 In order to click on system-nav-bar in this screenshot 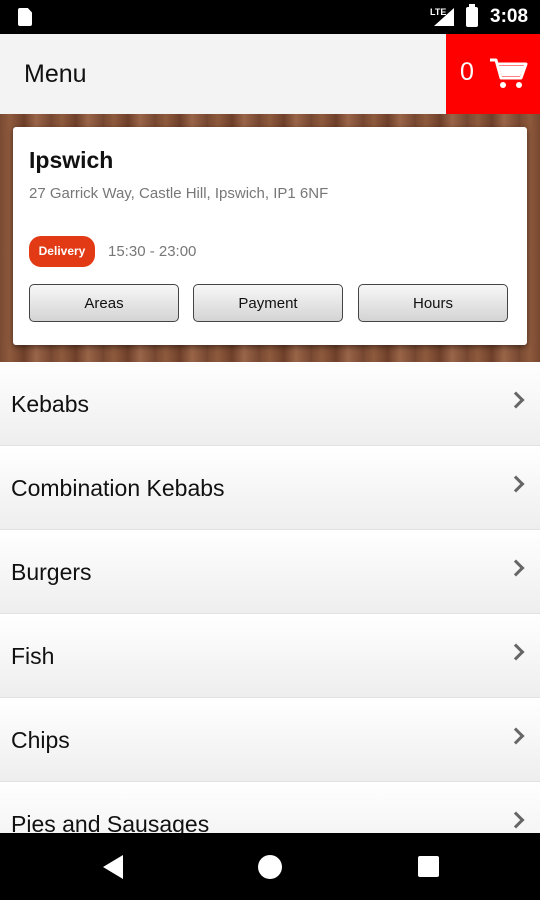, I will do `click(270, 866)`.